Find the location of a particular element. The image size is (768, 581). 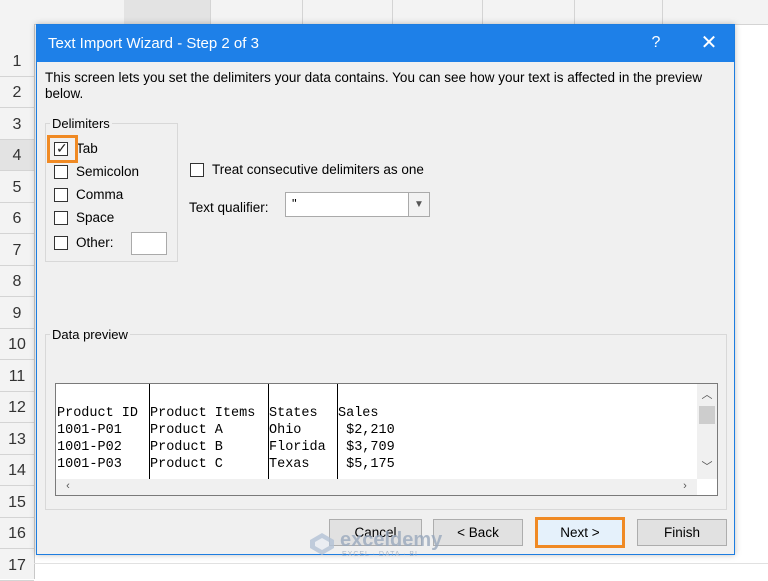

exceldemy-logo-icon is located at coordinates (322, 544).